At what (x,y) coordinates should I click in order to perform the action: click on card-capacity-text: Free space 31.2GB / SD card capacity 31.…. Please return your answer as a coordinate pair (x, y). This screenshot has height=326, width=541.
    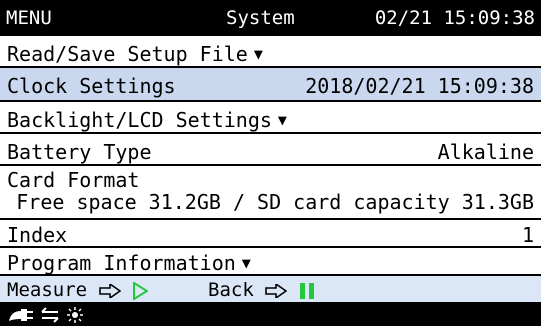
    Looking at the image, I should click on (275, 202).